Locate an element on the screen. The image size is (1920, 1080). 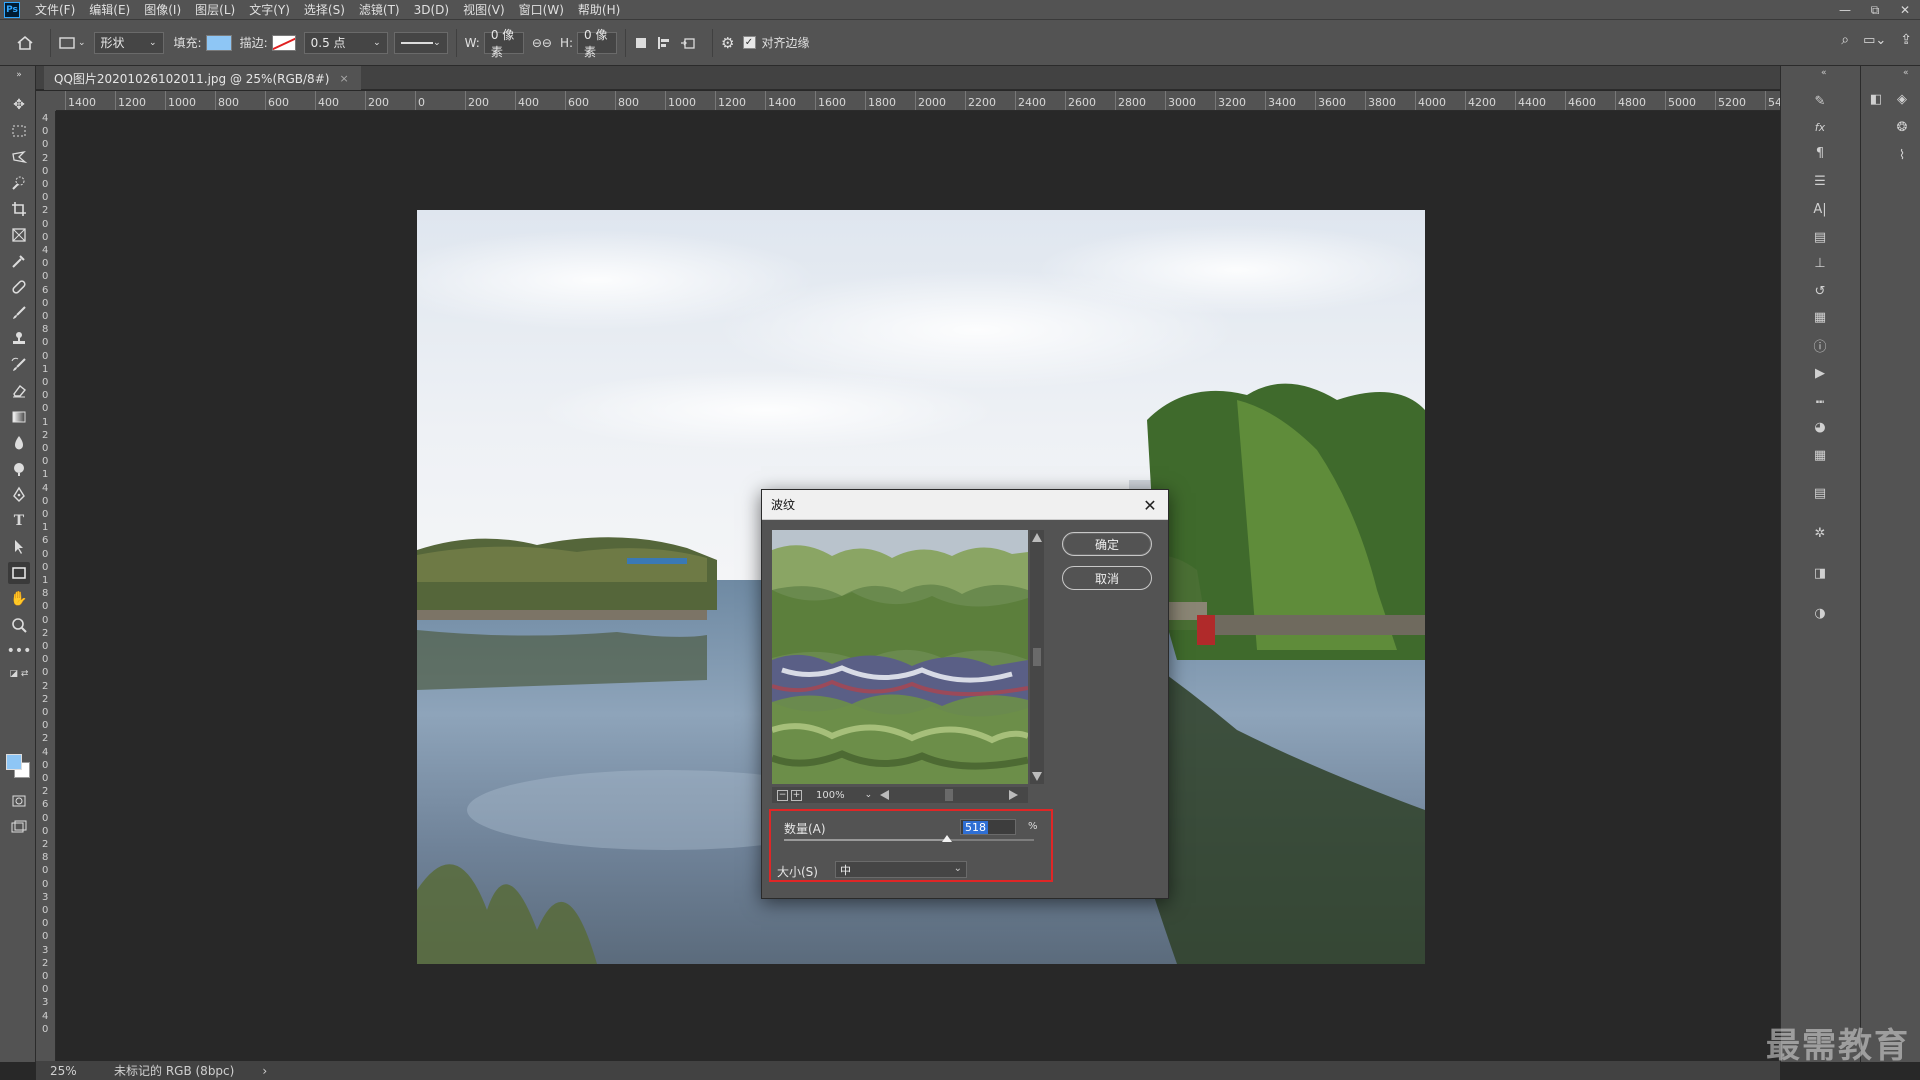
preview-vertical-scrollbar is located at coordinates (1037, 657).